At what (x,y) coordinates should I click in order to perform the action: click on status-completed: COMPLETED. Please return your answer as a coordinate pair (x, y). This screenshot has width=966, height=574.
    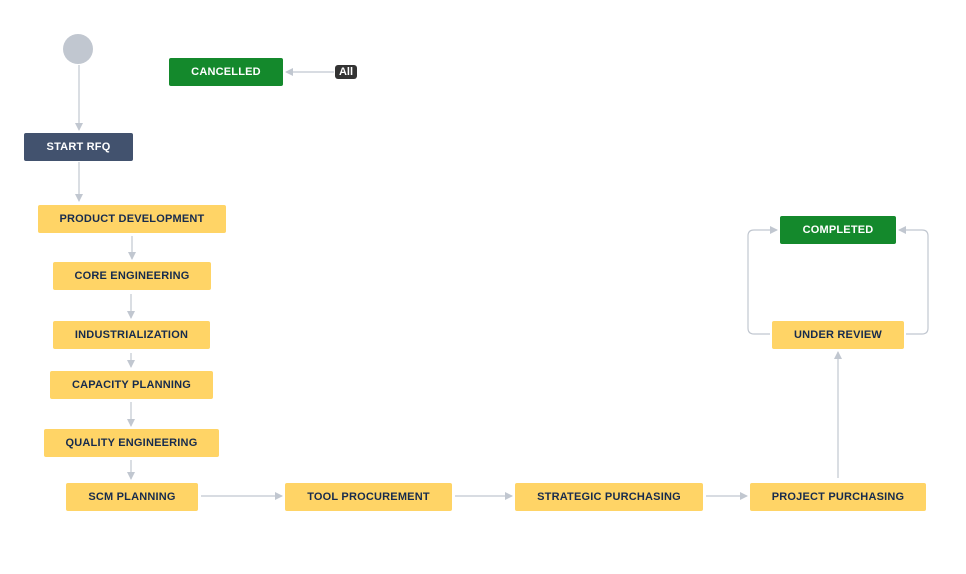
    Looking at the image, I should click on (838, 230).